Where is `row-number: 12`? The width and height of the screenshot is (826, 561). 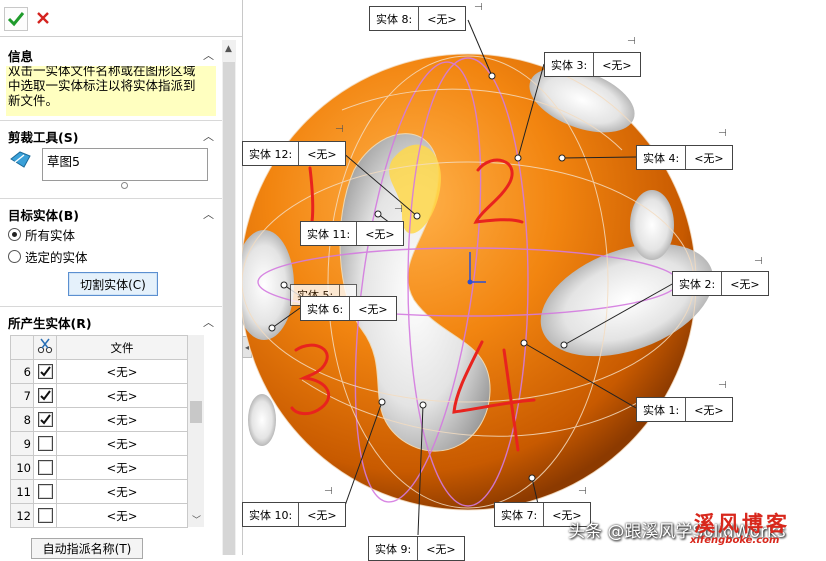 row-number: 12 is located at coordinates (22, 515).